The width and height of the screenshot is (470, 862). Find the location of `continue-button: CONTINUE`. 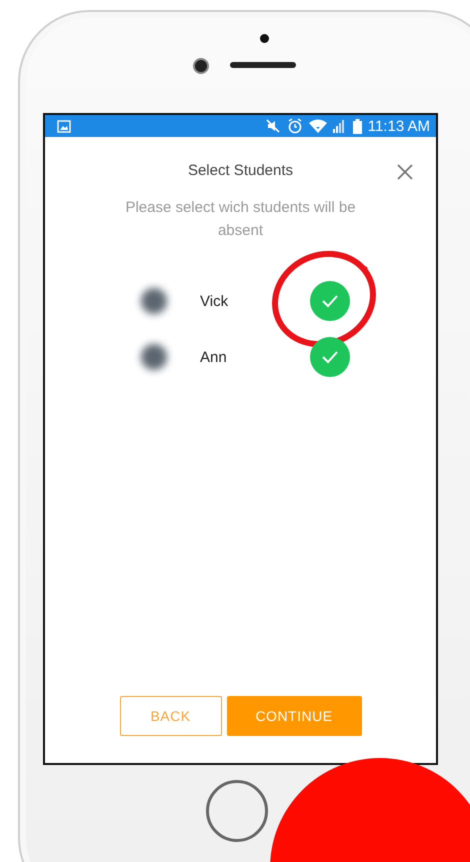

continue-button: CONTINUE is located at coordinates (294, 716).